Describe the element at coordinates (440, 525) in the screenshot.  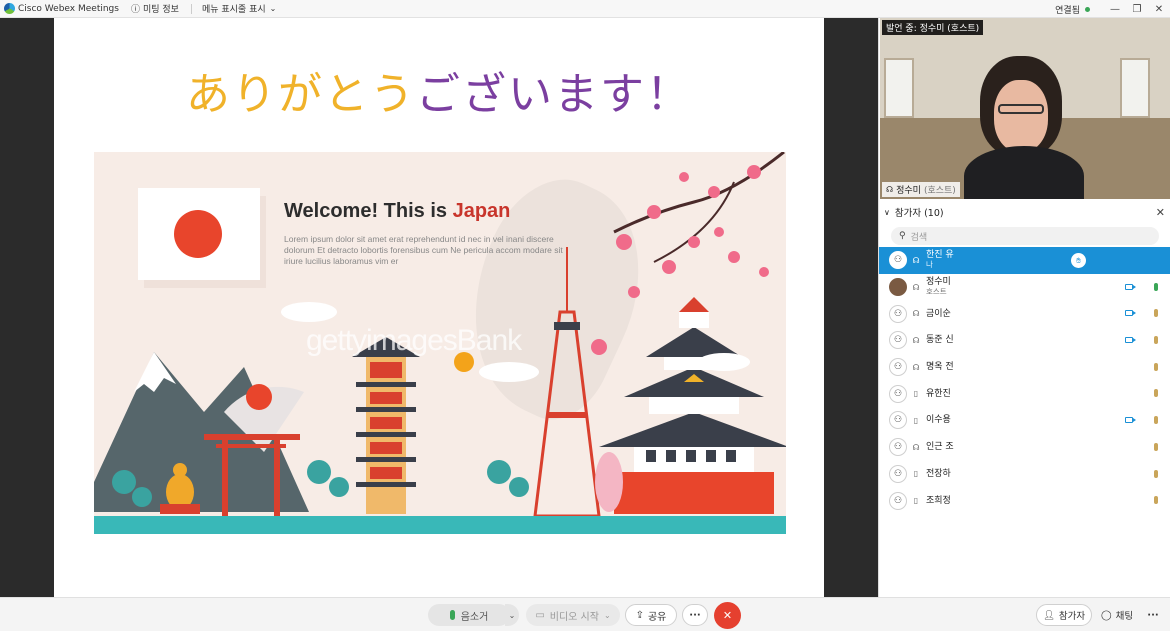
I see `poster-ground` at that location.